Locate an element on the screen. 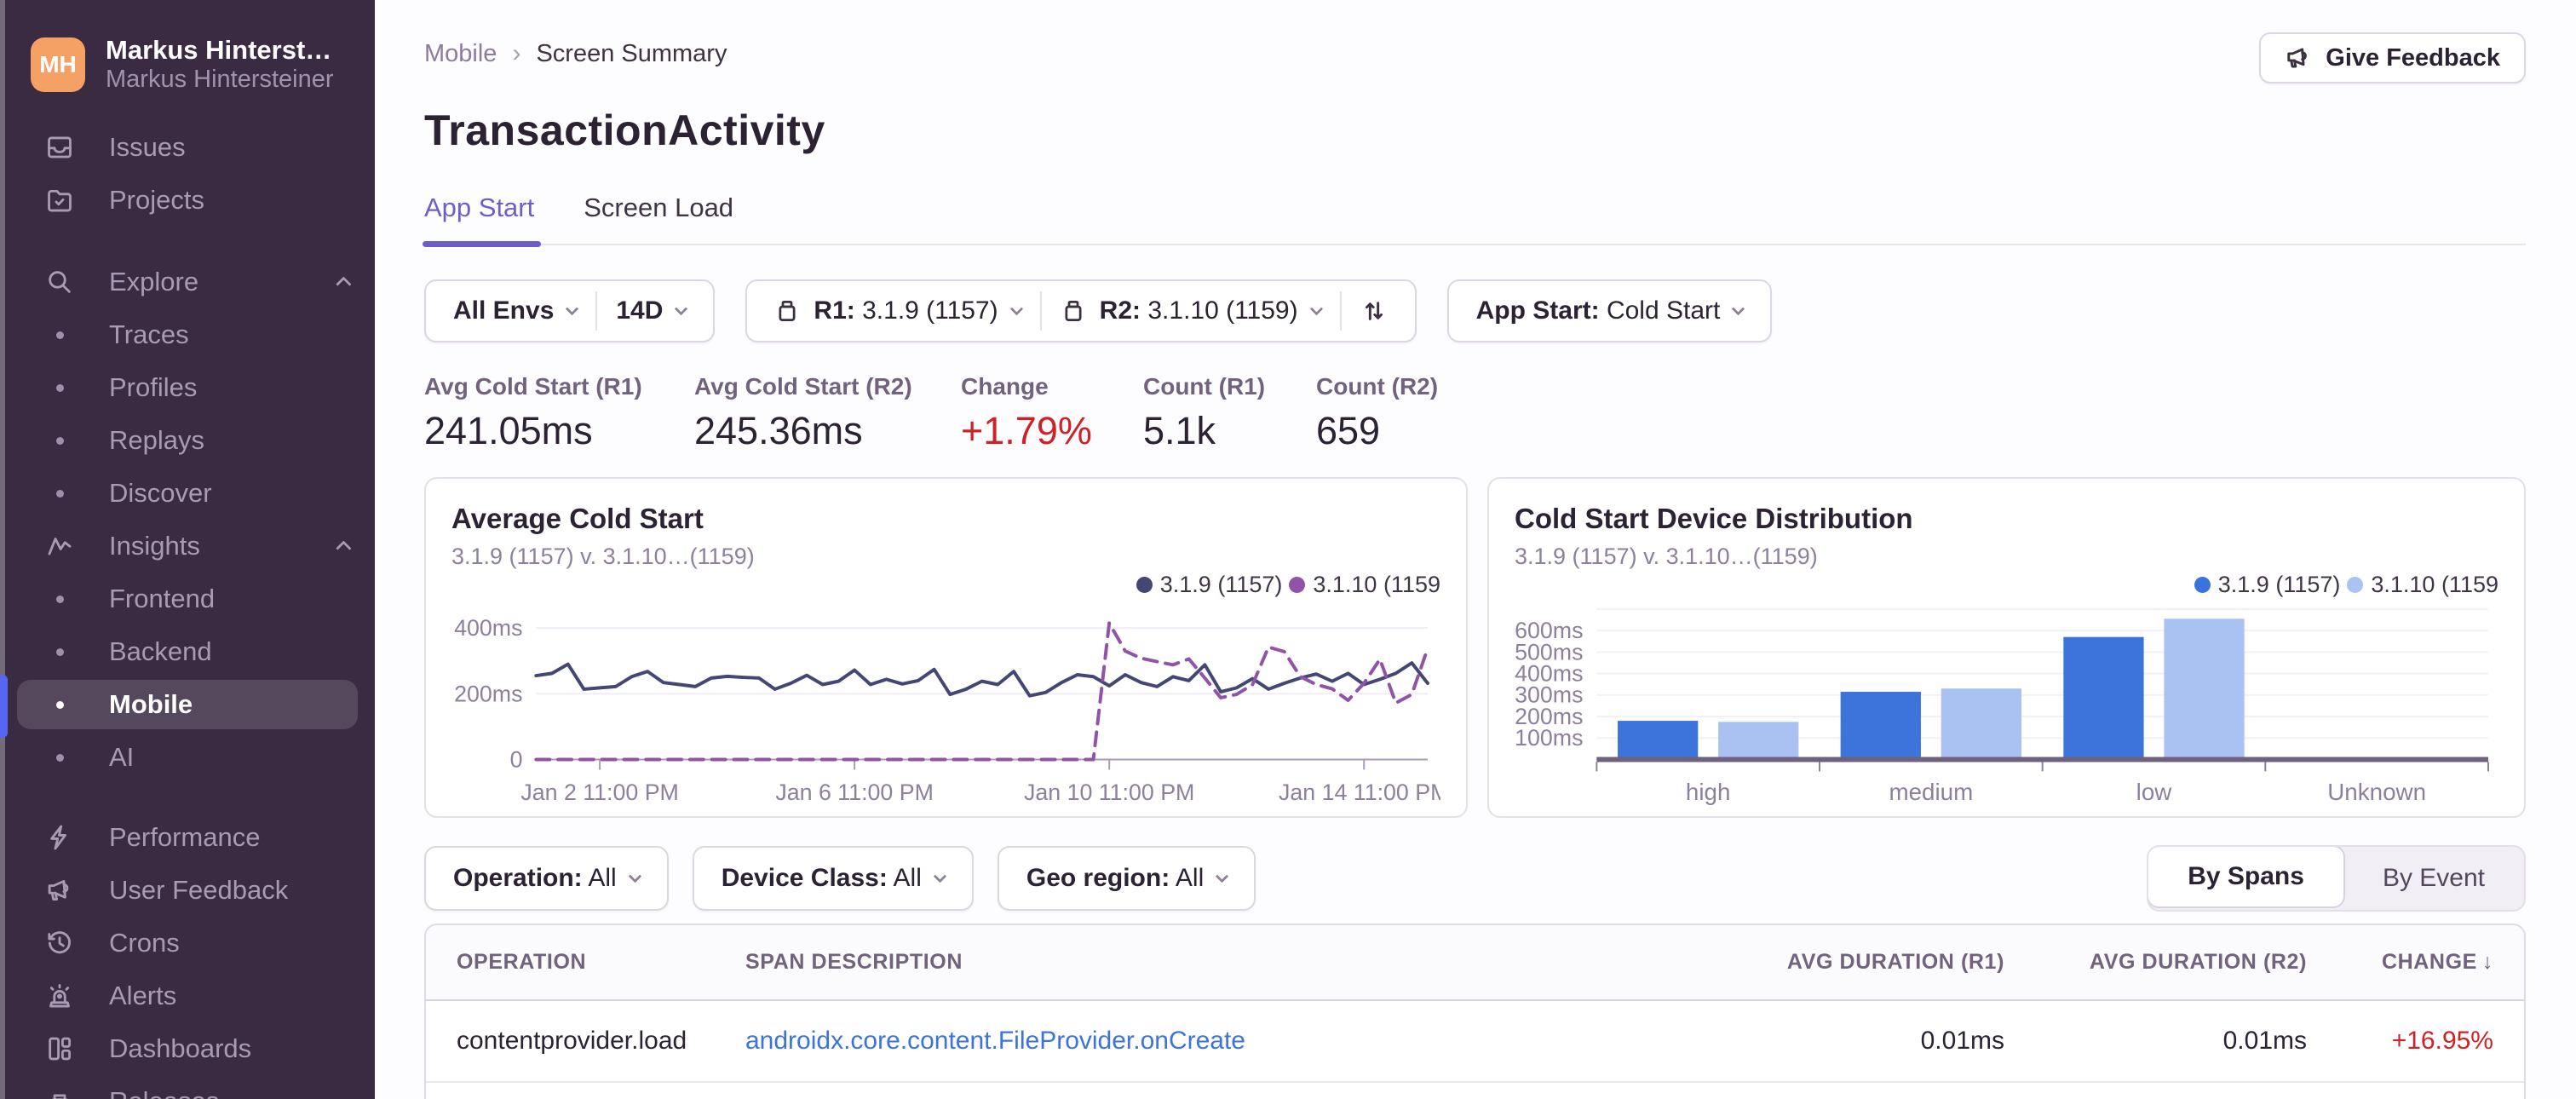 Image resolution: width=2576 pixels, height=1099 pixels. toggle-by-event: By Event is located at coordinates (2433, 878).